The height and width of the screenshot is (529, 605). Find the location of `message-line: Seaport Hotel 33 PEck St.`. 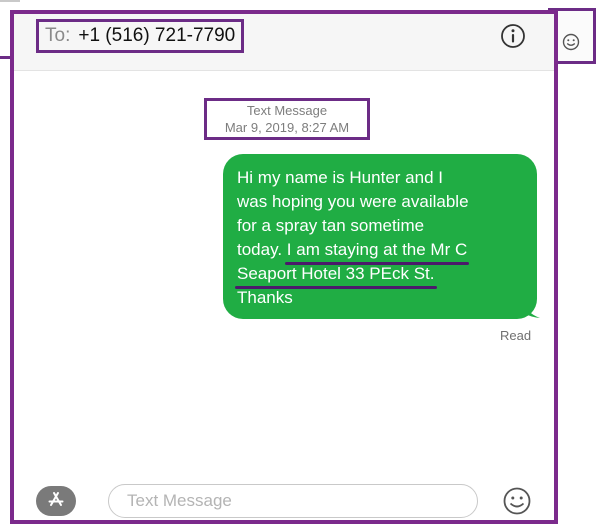

message-line: Seaport Hotel 33 PEck St. is located at coordinates (381, 275).